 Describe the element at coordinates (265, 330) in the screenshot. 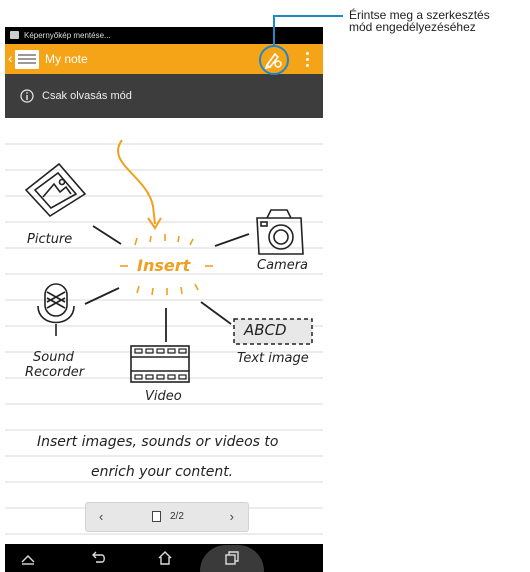

I see `text-image-sample: ABCD` at that location.